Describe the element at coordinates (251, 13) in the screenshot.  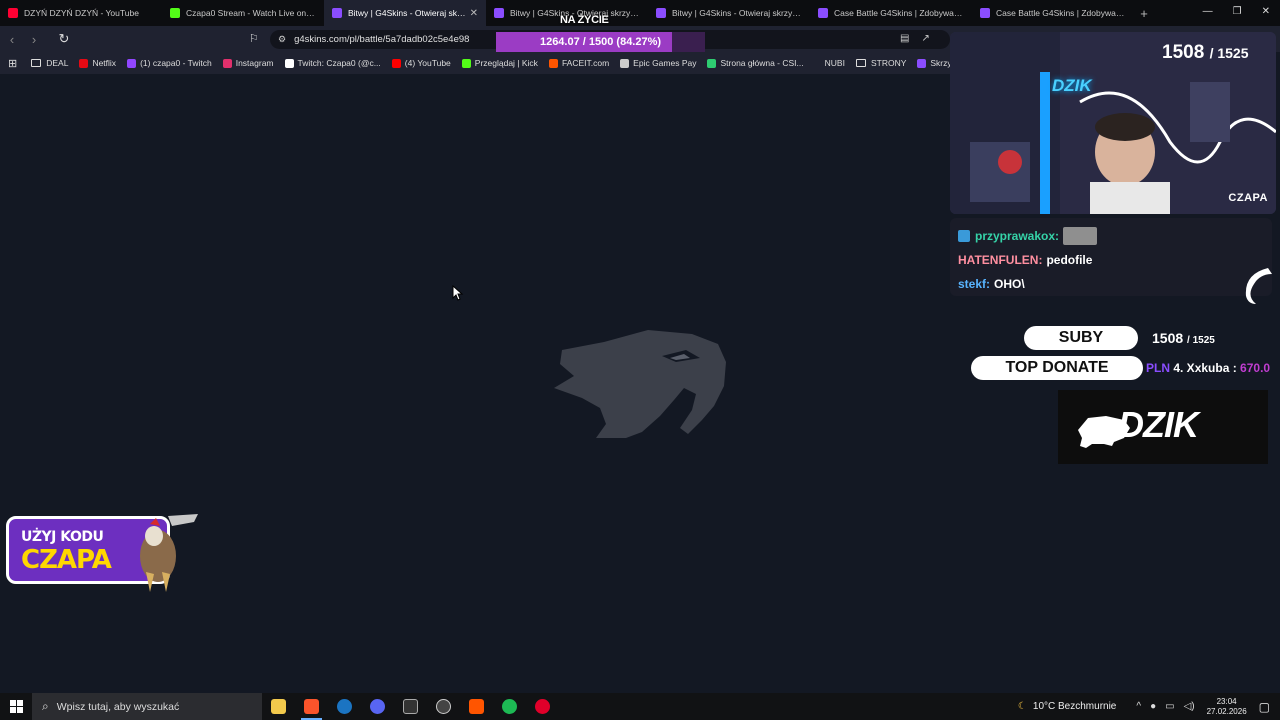
I see `tab-title: Czapa0 Stream - Watch Live on Kick` at that location.